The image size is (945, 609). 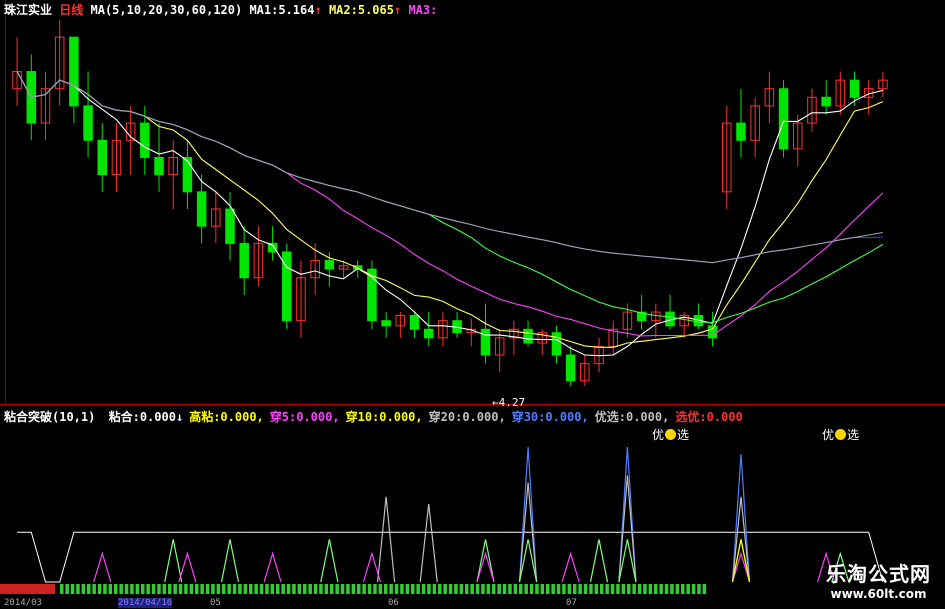 What do you see at coordinates (161, 417) in the screenshot?
I see `indicator-item-value: 0.000↓` at bounding box center [161, 417].